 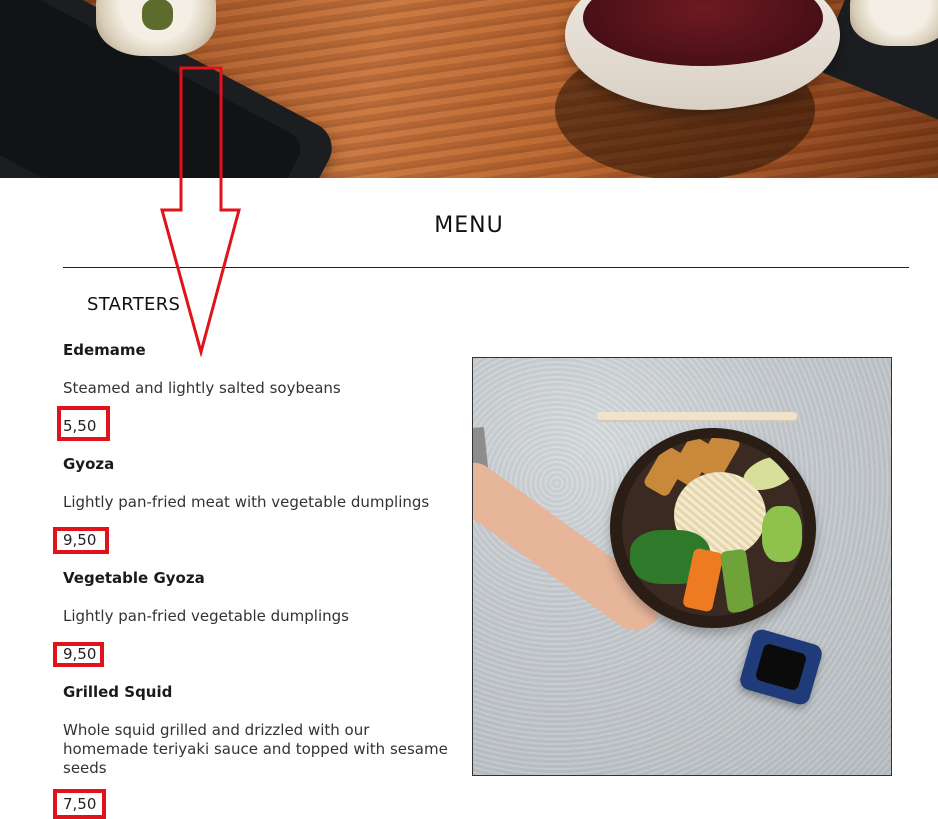 I want to click on menu-item-name: Grilled Squid, so click(x=118, y=692).